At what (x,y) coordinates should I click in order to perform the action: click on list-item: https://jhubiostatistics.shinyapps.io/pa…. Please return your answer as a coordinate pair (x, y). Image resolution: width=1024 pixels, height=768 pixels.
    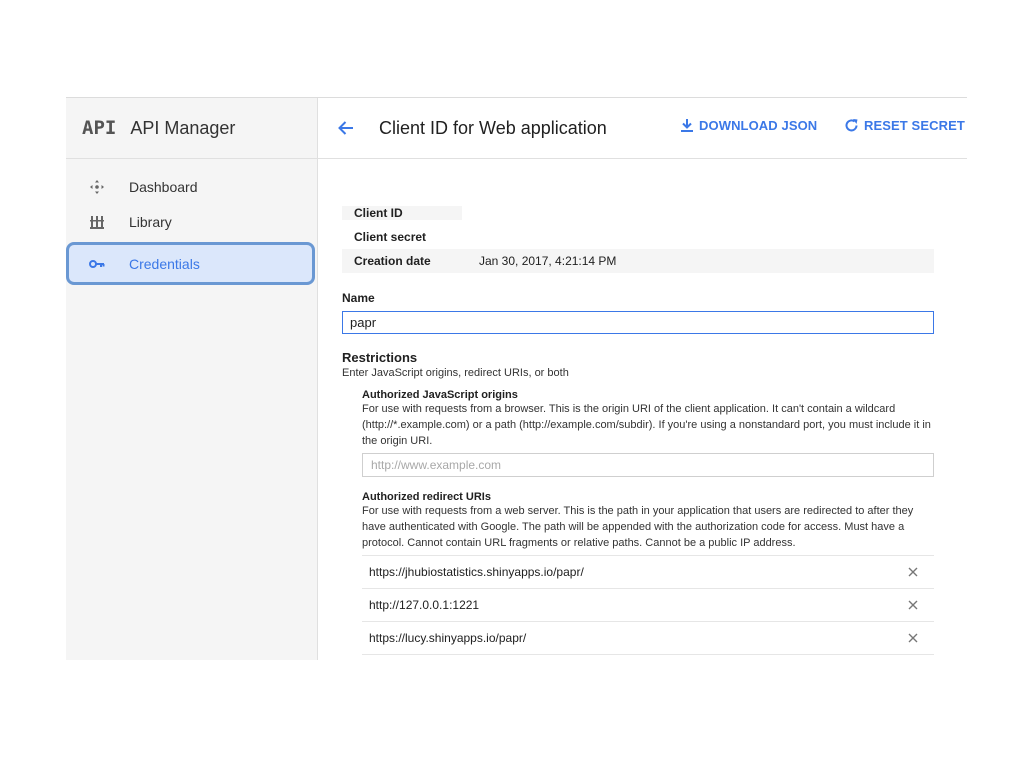
    Looking at the image, I should click on (648, 572).